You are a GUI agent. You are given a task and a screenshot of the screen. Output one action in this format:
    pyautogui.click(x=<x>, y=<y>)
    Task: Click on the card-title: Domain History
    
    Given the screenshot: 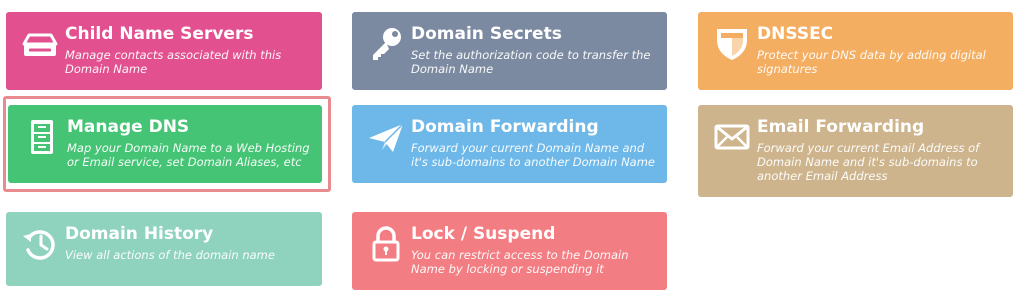 What is the action you would take?
    pyautogui.click(x=139, y=234)
    